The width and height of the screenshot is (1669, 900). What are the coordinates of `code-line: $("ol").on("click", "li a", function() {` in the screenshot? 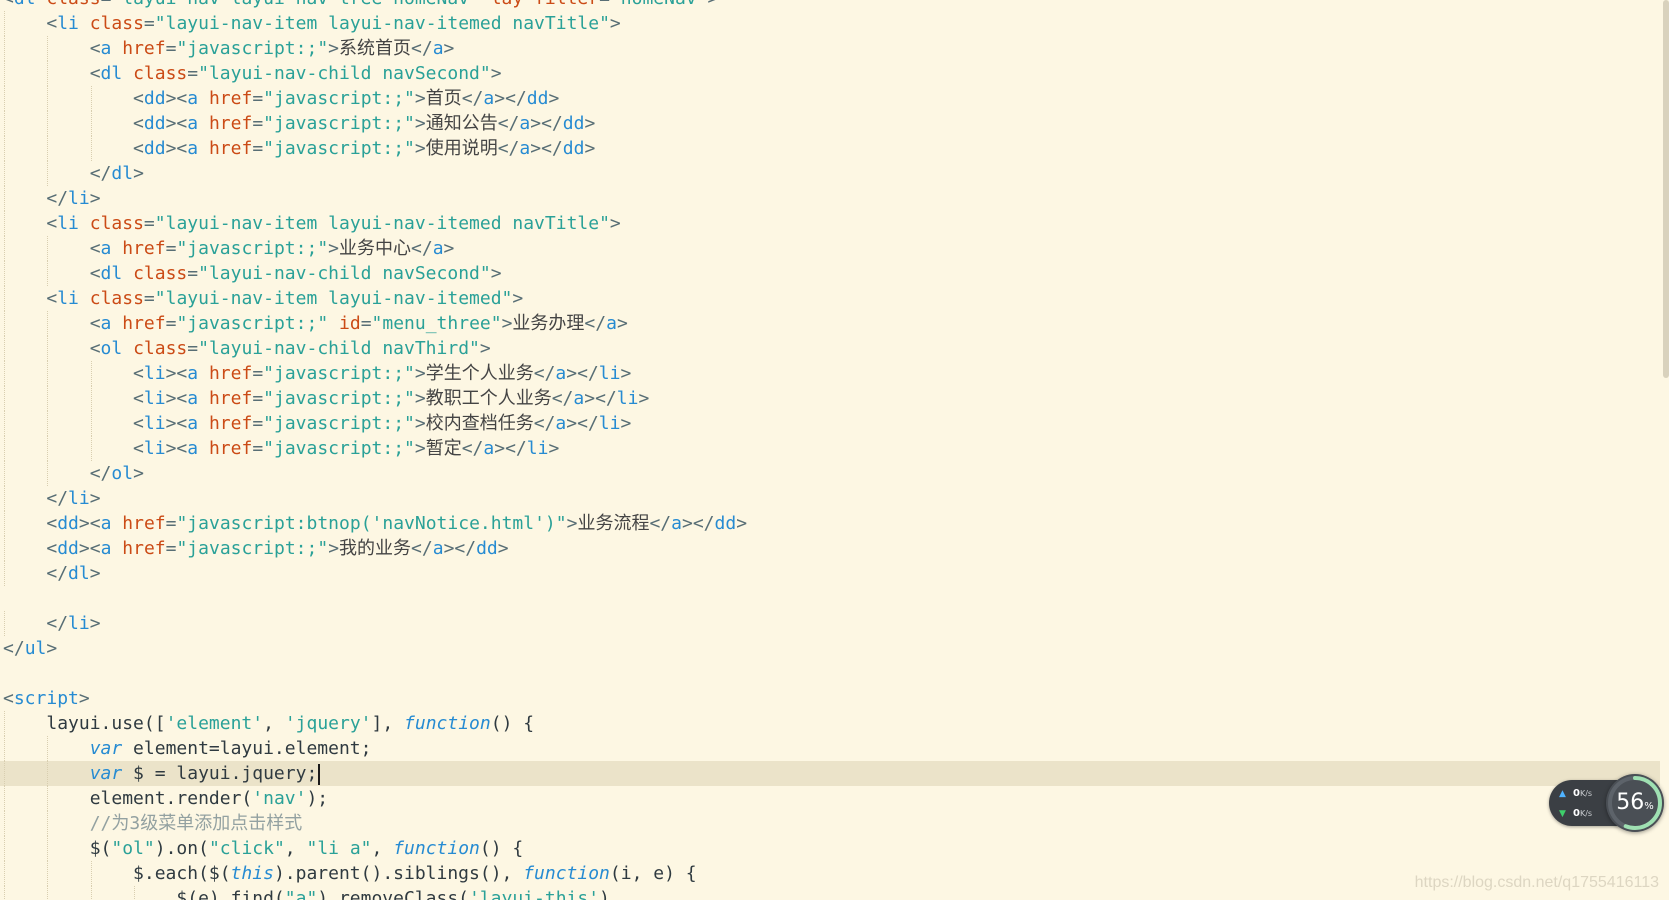 It's located at (830, 848).